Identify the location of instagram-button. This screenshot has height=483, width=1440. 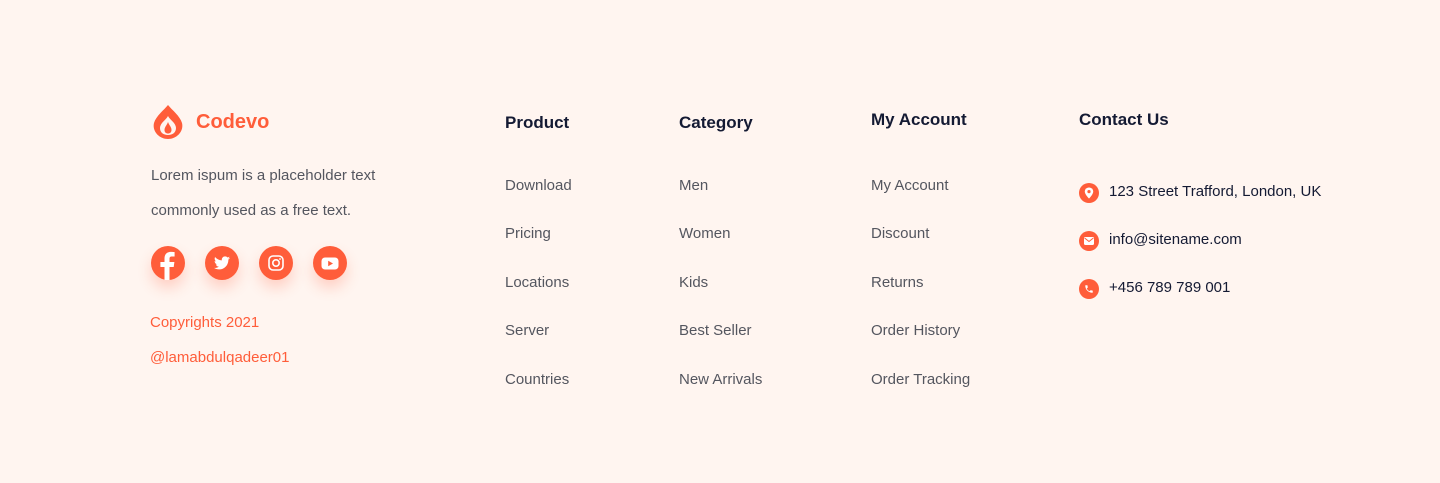
(276, 263).